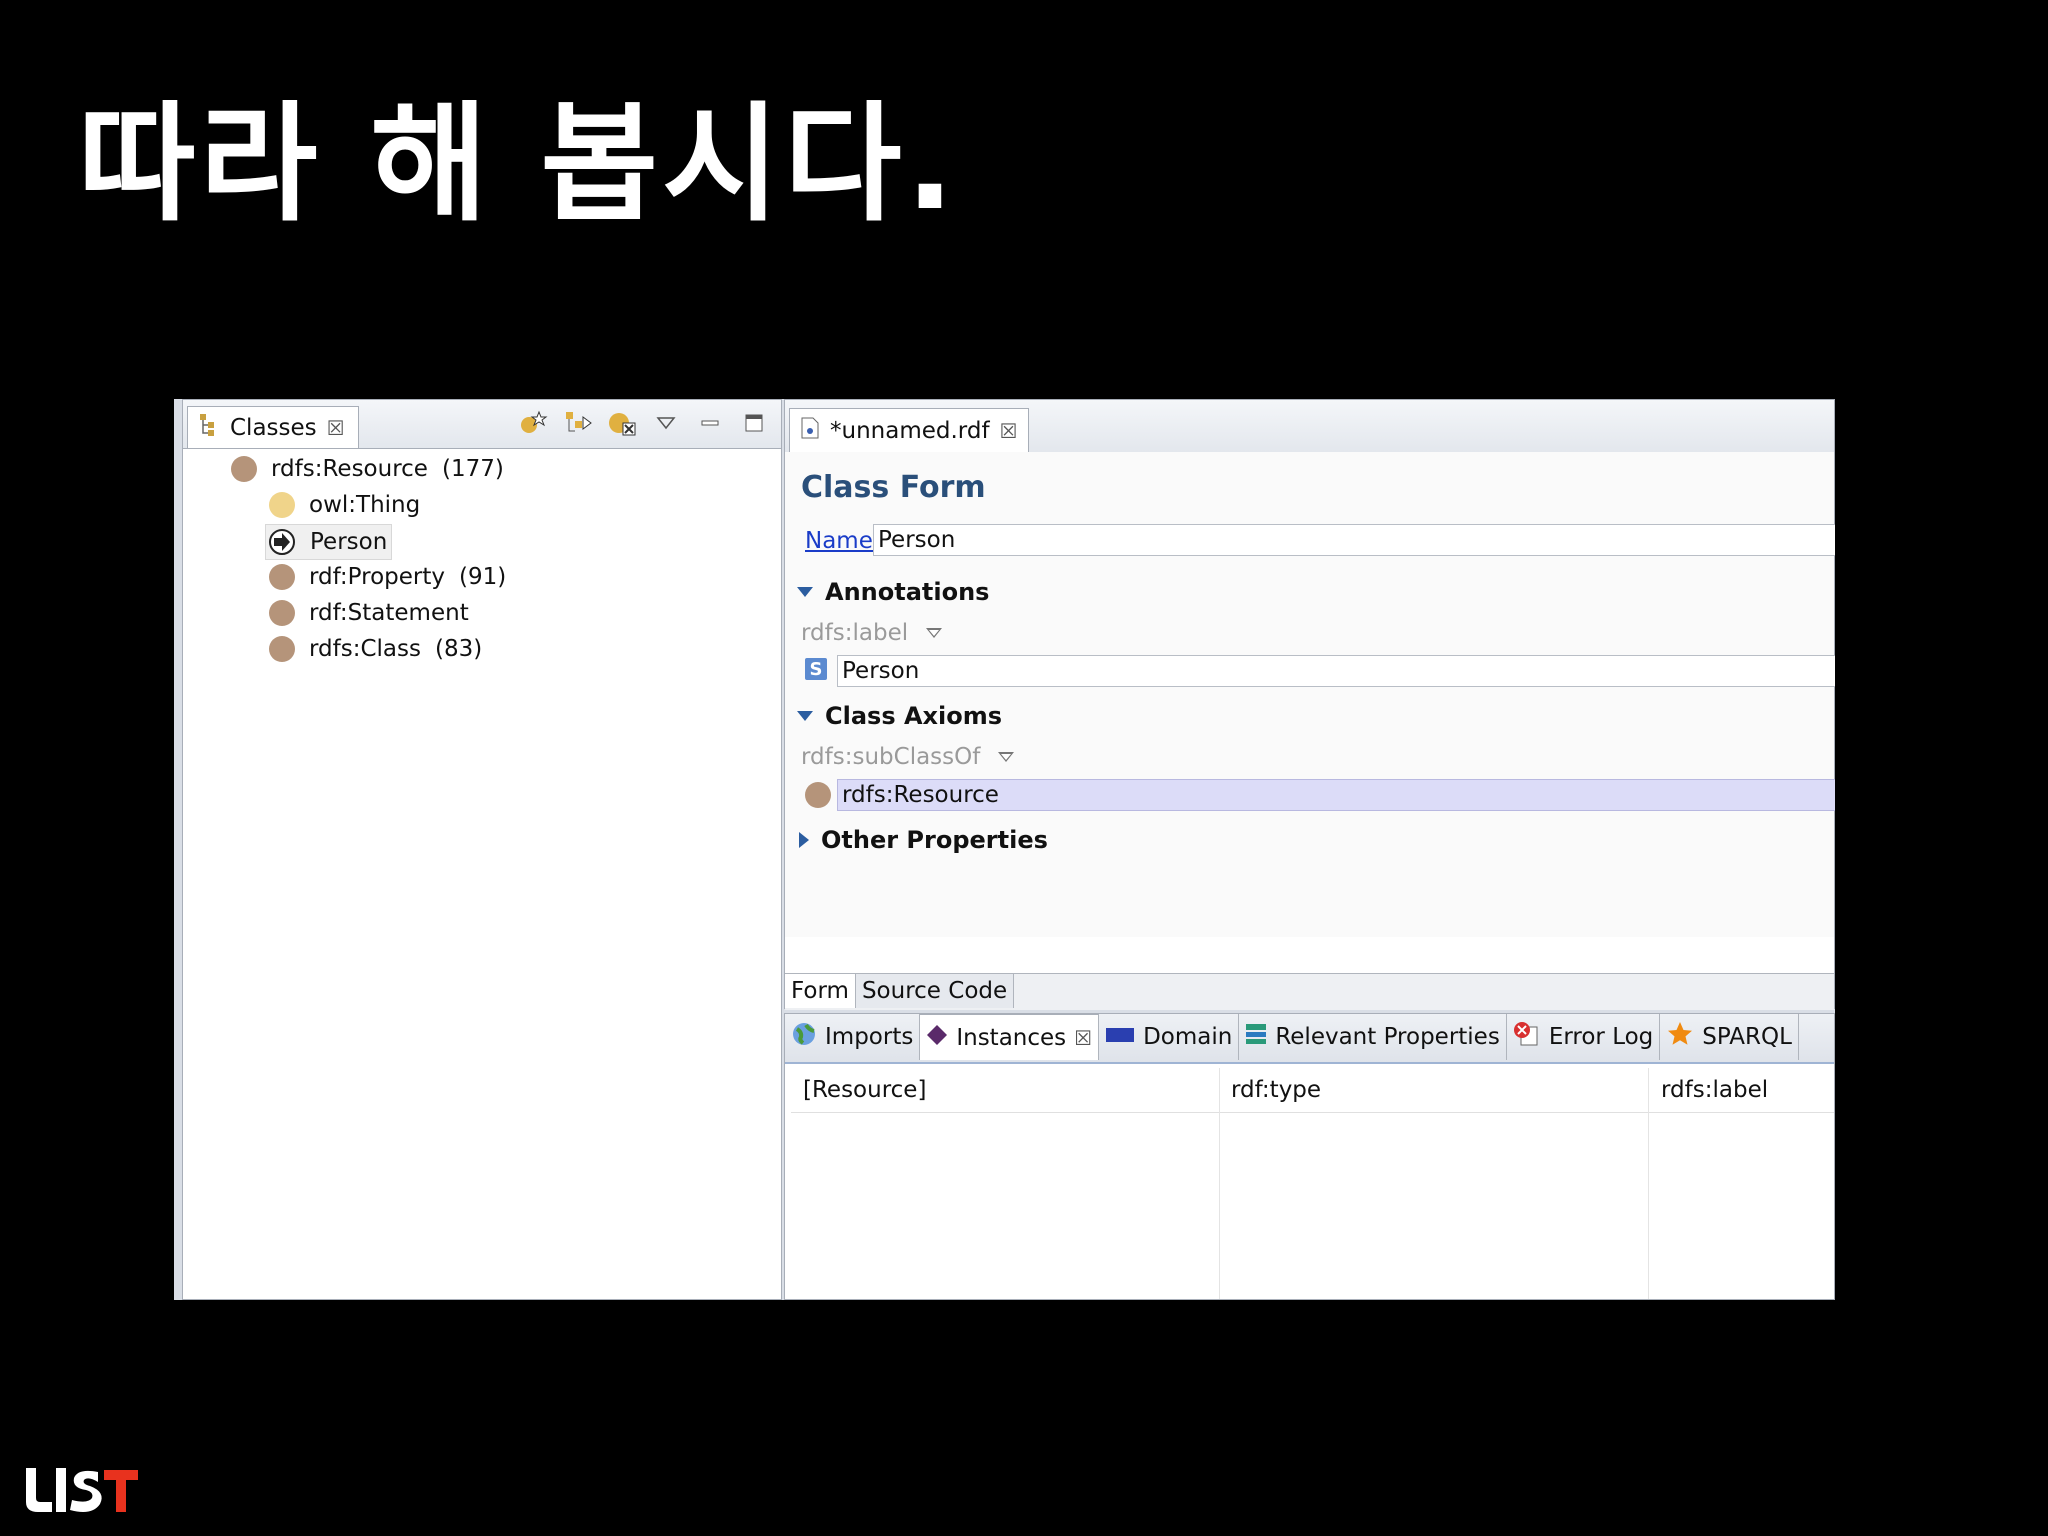 The width and height of the screenshot is (2048, 1536). What do you see at coordinates (1256, 1037) in the screenshot?
I see `property-list-icon` at bounding box center [1256, 1037].